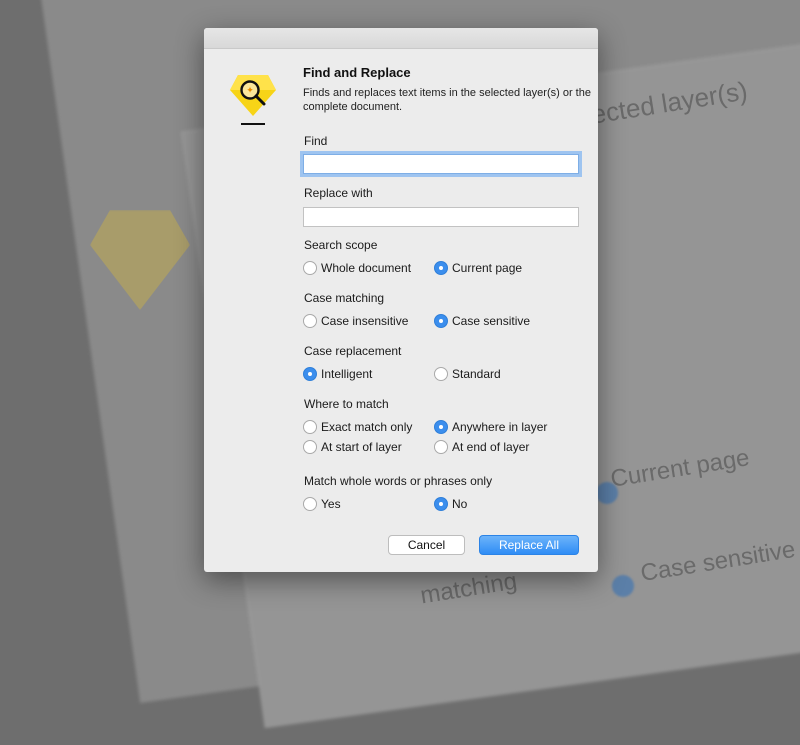 This screenshot has height=745, width=800. What do you see at coordinates (331, 504) in the screenshot?
I see `radio-label: Yes` at bounding box center [331, 504].